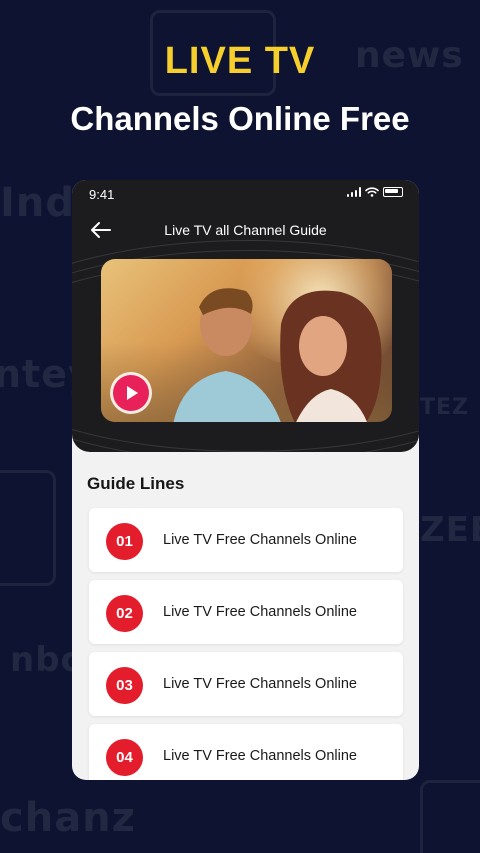  What do you see at coordinates (444, 407) in the screenshot?
I see `background-logo-tez: TEZ` at bounding box center [444, 407].